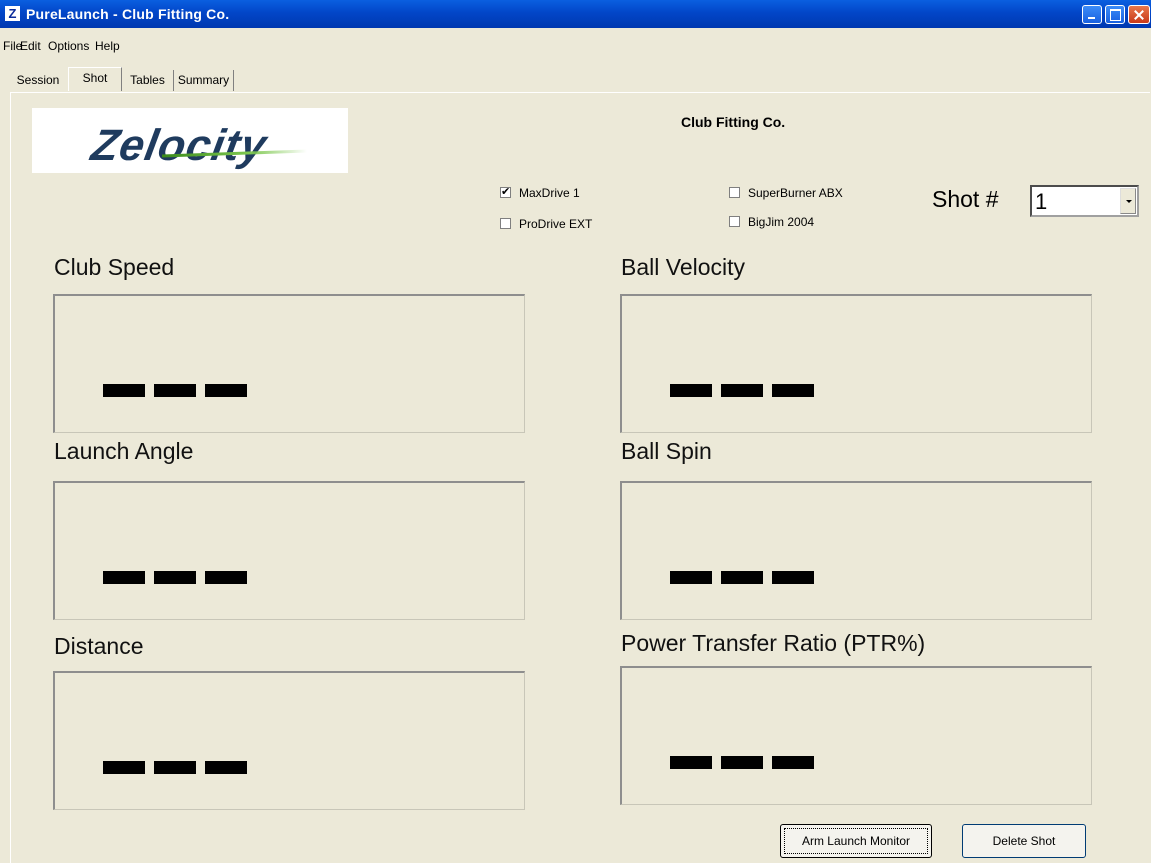 The height and width of the screenshot is (863, 1151). What do you see at coordinates (856, 735) in the screenshot?
I see `ptr-display` at bounding box center [856, 735].